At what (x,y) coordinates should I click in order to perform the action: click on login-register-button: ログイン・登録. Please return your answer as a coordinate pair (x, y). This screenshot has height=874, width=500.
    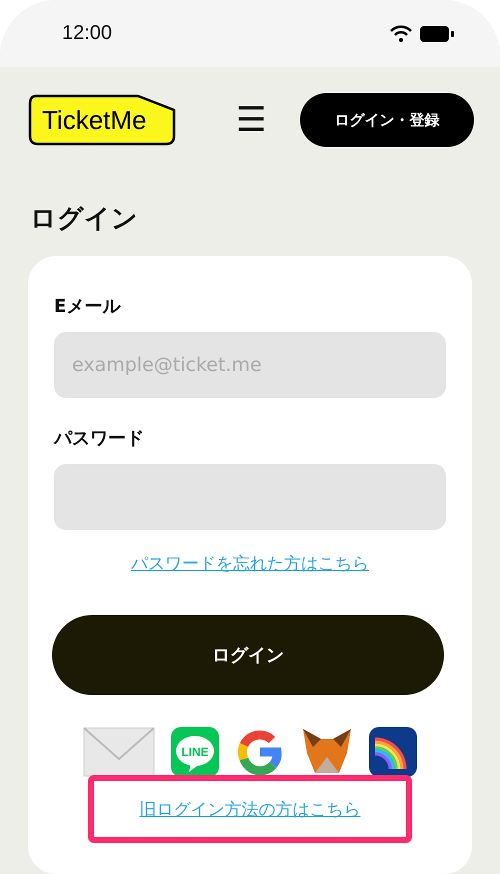
    Looking at the image, I should click on (387, 120).